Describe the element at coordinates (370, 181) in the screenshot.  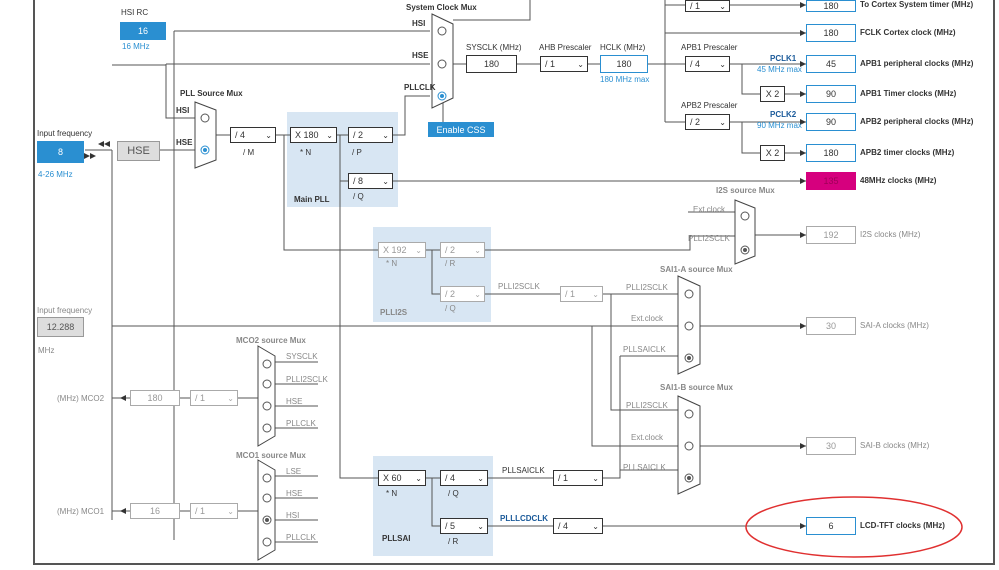
I see `pll-q-select: / 8 ⌄` at that location.